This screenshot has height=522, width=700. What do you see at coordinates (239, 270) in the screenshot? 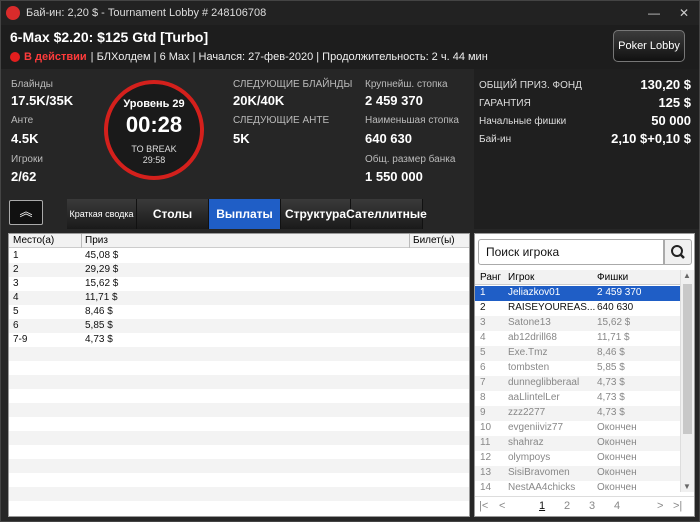
I see `table-row: 2 29,29 $` at bounding box center [239, 270].